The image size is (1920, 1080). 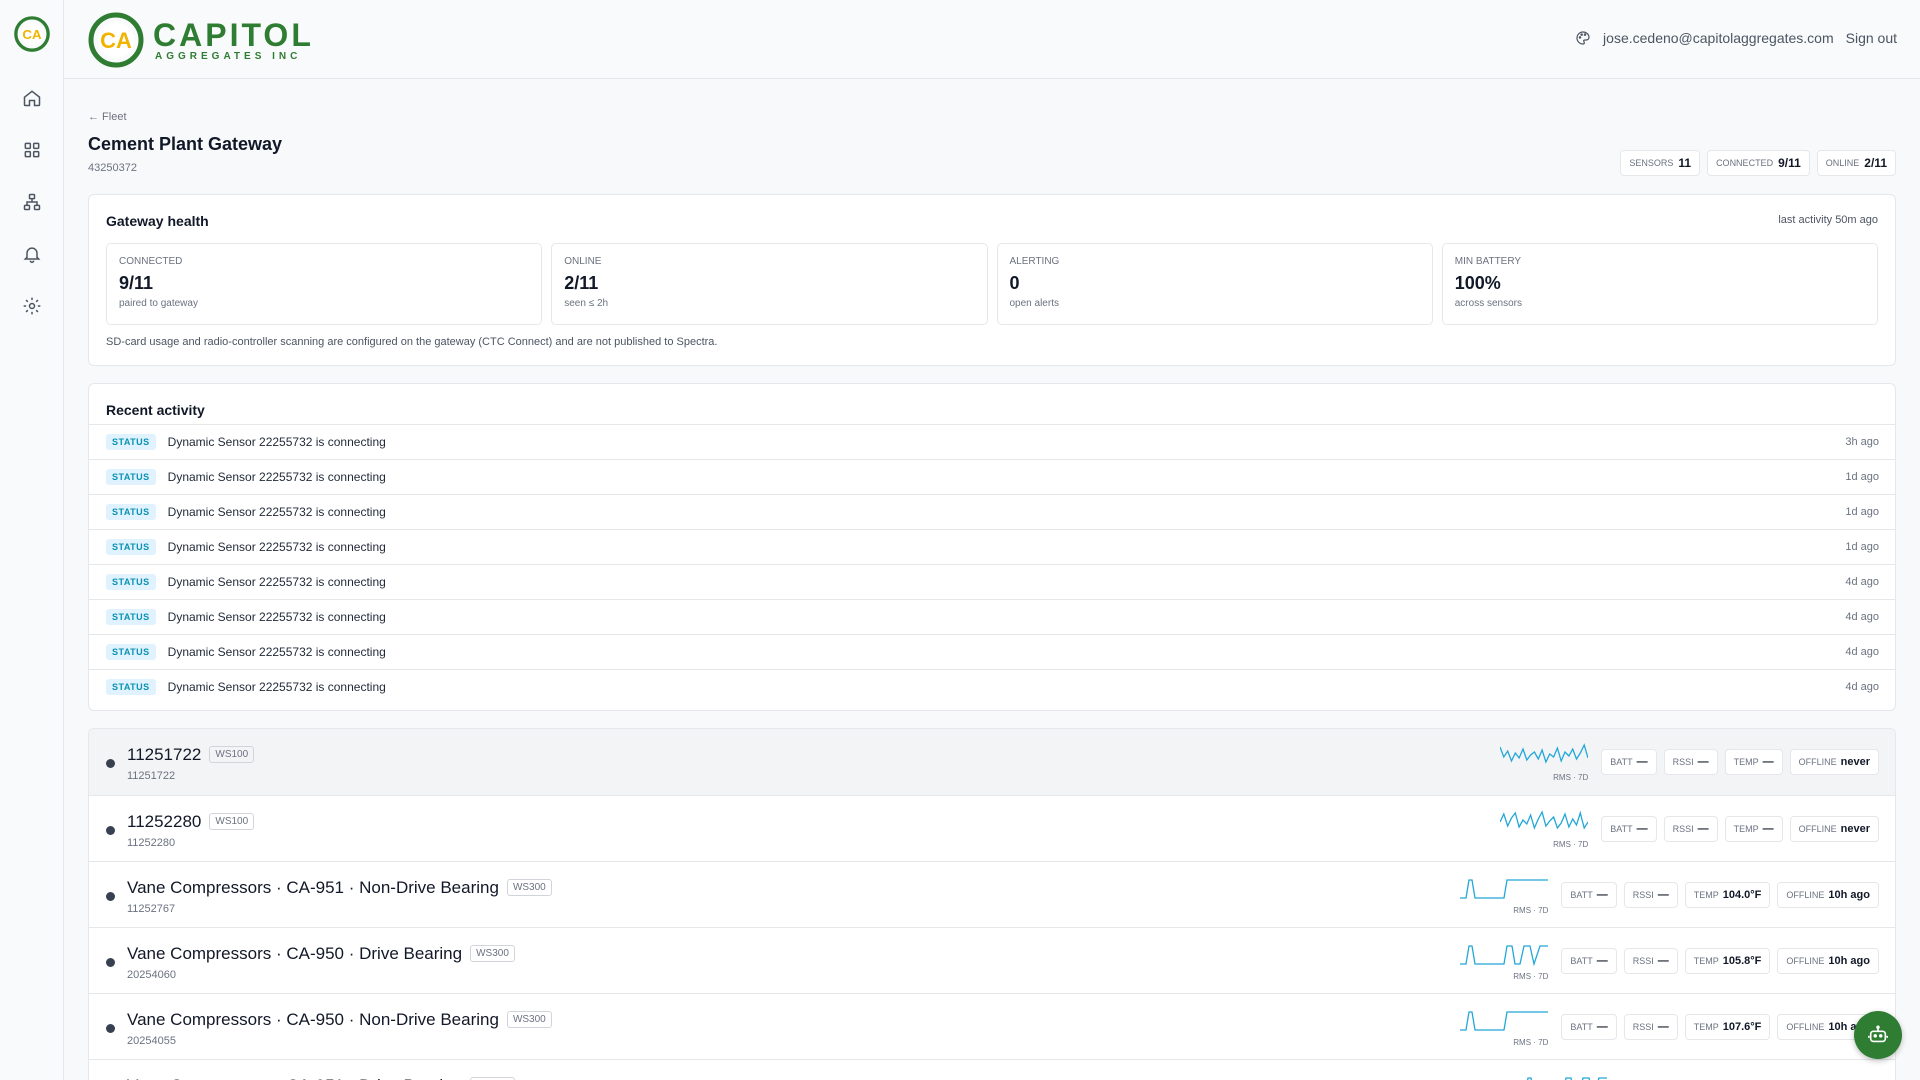 What do you see at coordinates (1828, 220) in the screenshot?
I see `last-activity: last activity 50m ago` at bounding box center [1828, 220].